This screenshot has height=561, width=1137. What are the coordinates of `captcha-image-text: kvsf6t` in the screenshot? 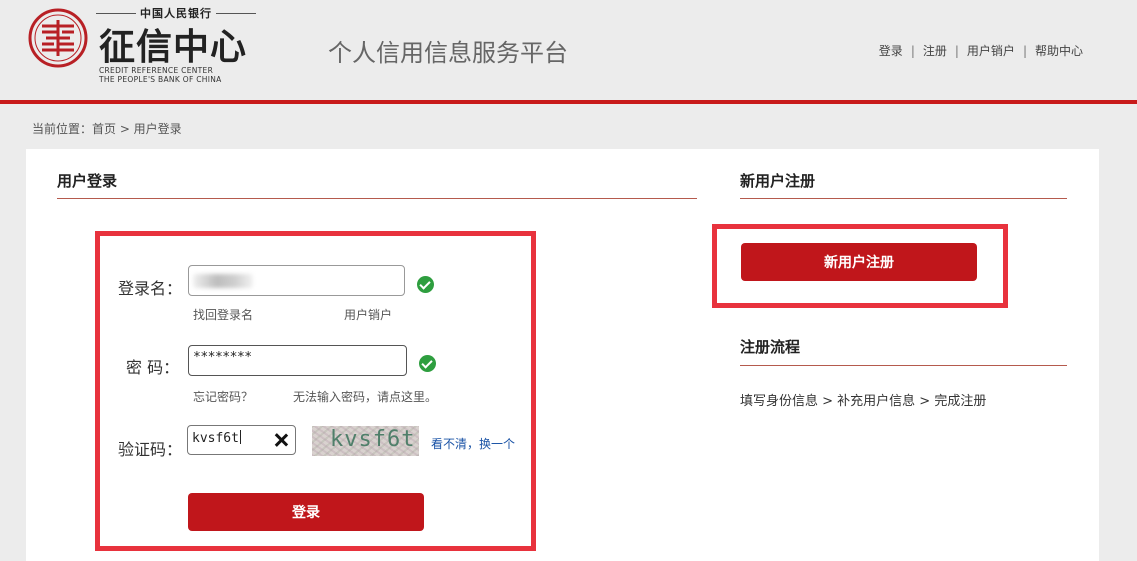 It's located at (373, 439).